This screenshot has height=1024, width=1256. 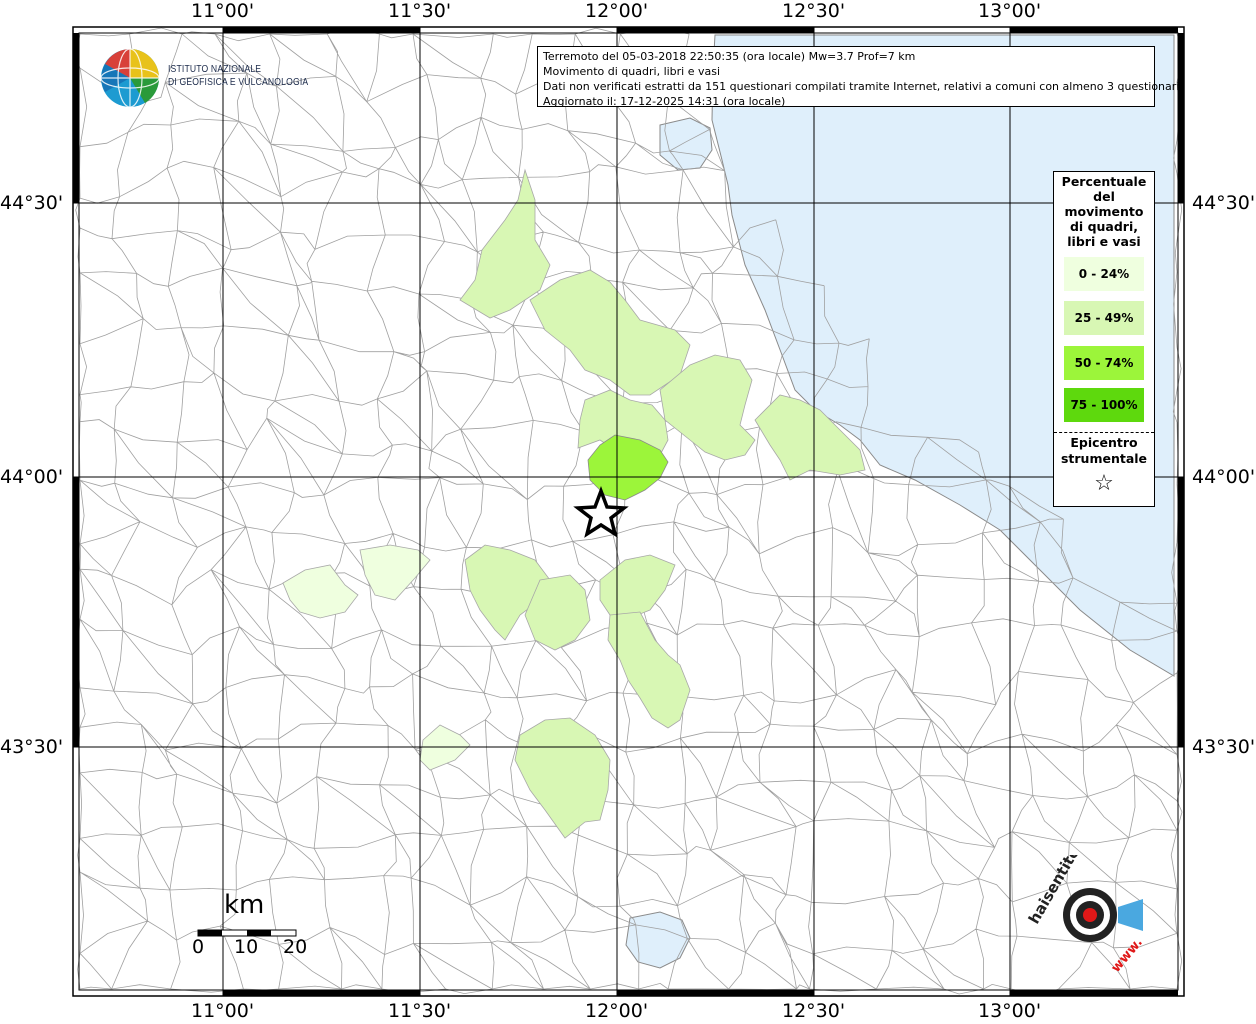 What do you see at coordinates (295, 947) in the screenshot?
I see `scale-tick-20: 20` at bounding box center [295, 947].